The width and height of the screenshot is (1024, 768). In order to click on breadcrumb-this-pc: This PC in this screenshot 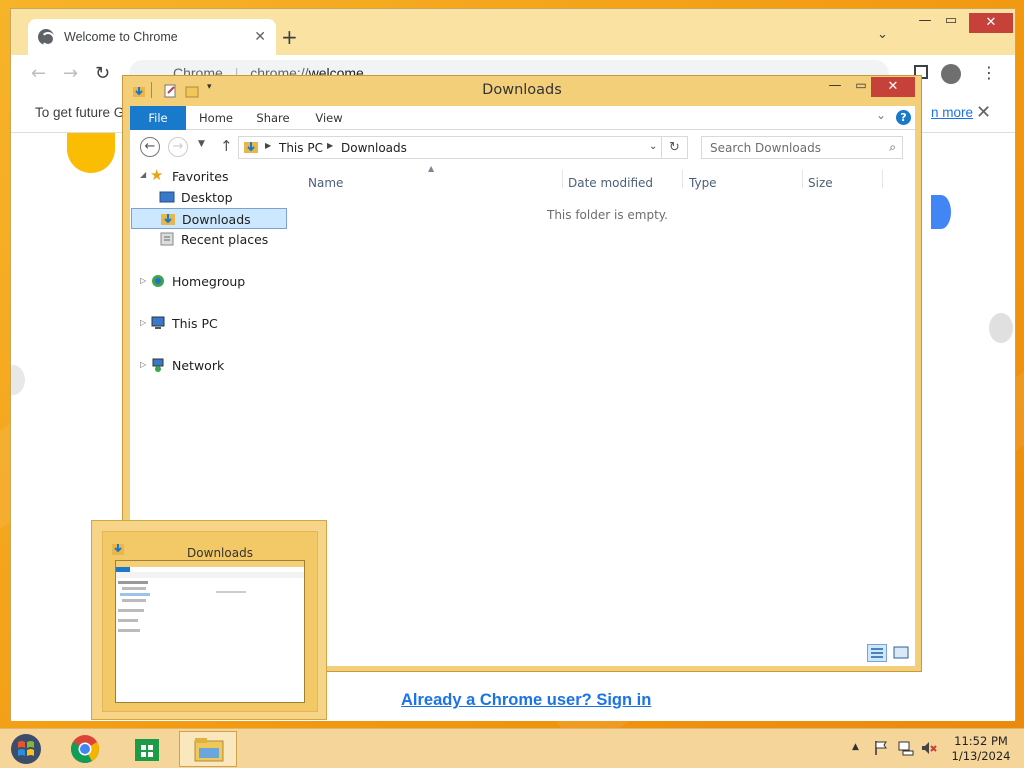, I will do `click(301, 148)`.